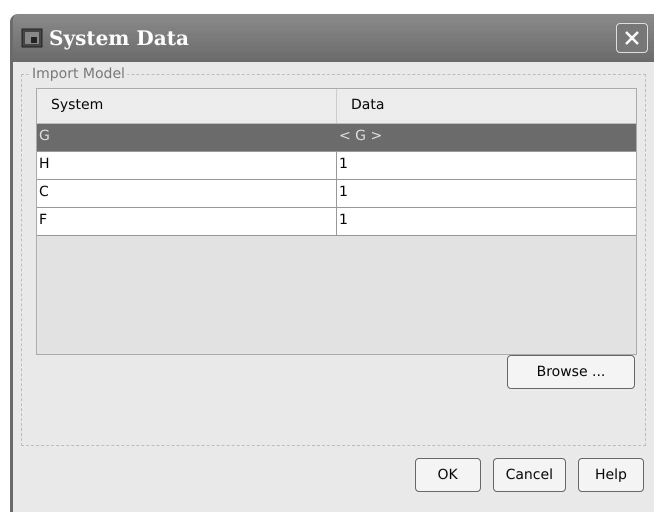 Image resolution: width=654 pixels, height=512 pixels. What do you see at coordinates (187, 221) in the screenshot?
I see `table-cell: F` at bounding box center [187, 221].